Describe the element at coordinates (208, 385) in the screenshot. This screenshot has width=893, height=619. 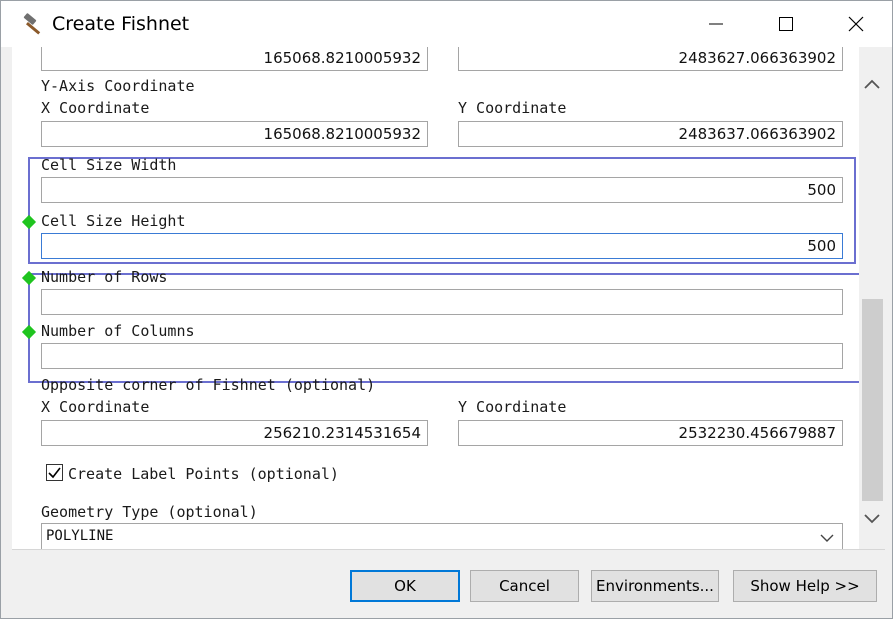
I see `opposite-corner-heading: Opposite corner of Fishnet (optional)` at that location.